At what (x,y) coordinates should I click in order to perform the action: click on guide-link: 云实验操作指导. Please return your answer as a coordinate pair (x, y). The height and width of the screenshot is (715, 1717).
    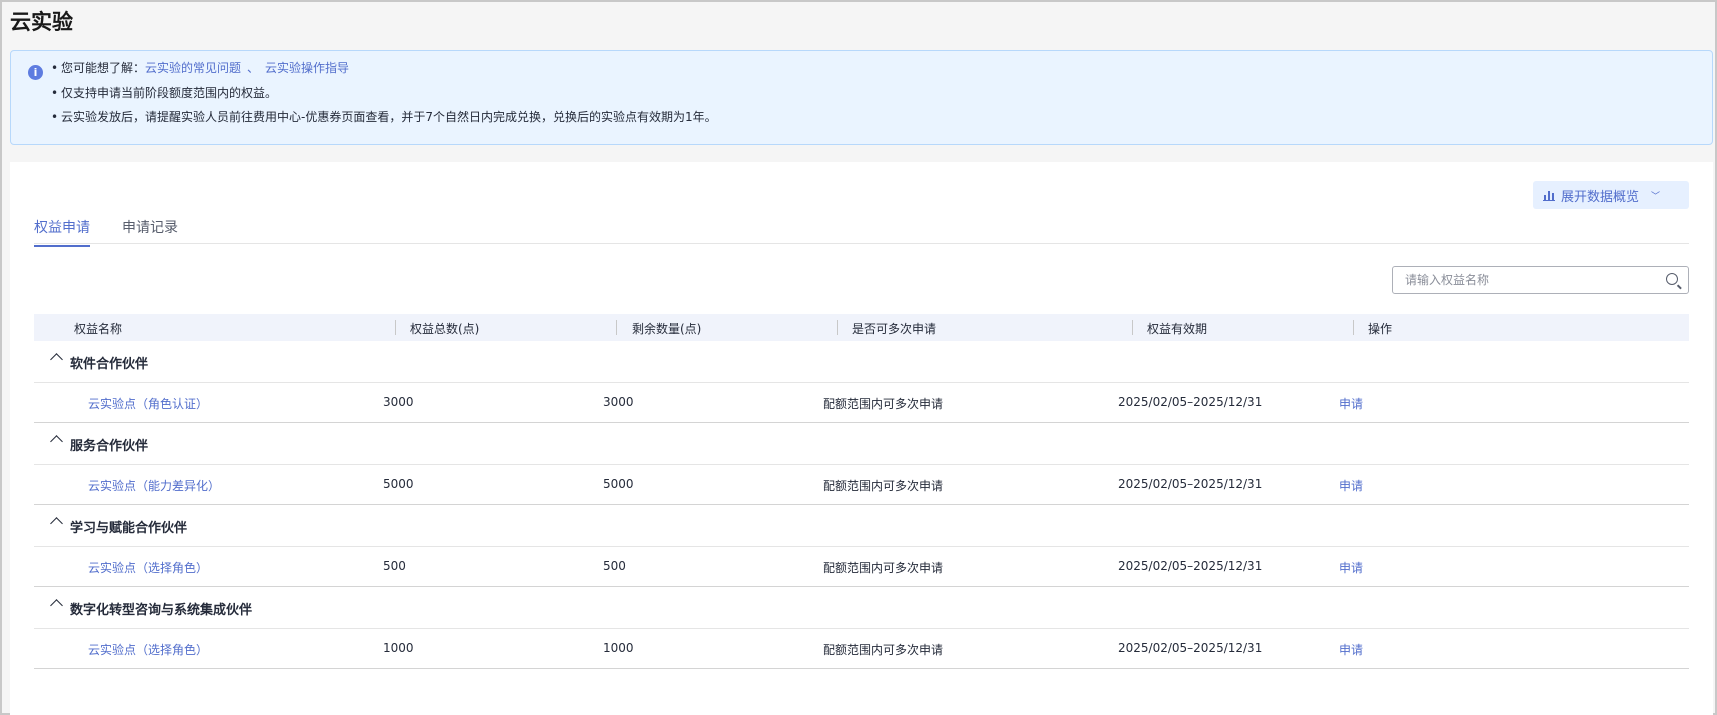
    Looking at the image, I should click on (307, 68).